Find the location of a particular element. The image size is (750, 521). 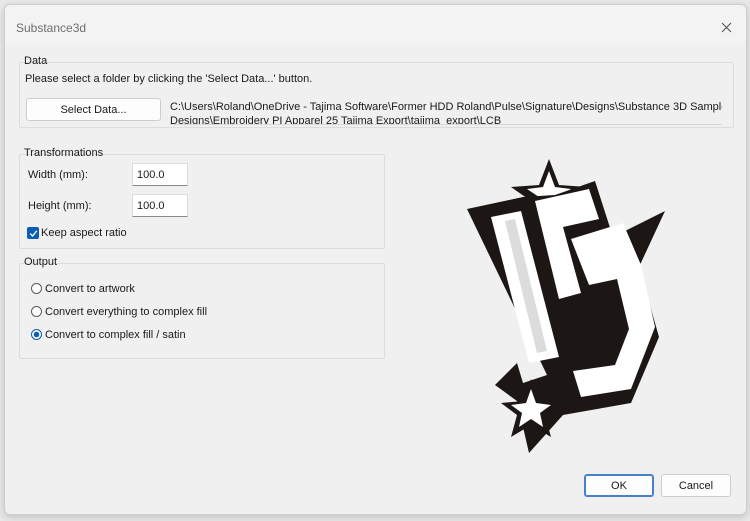

keep-aspect-label: Keep aspect ratio is located at coordinates (84, 233).